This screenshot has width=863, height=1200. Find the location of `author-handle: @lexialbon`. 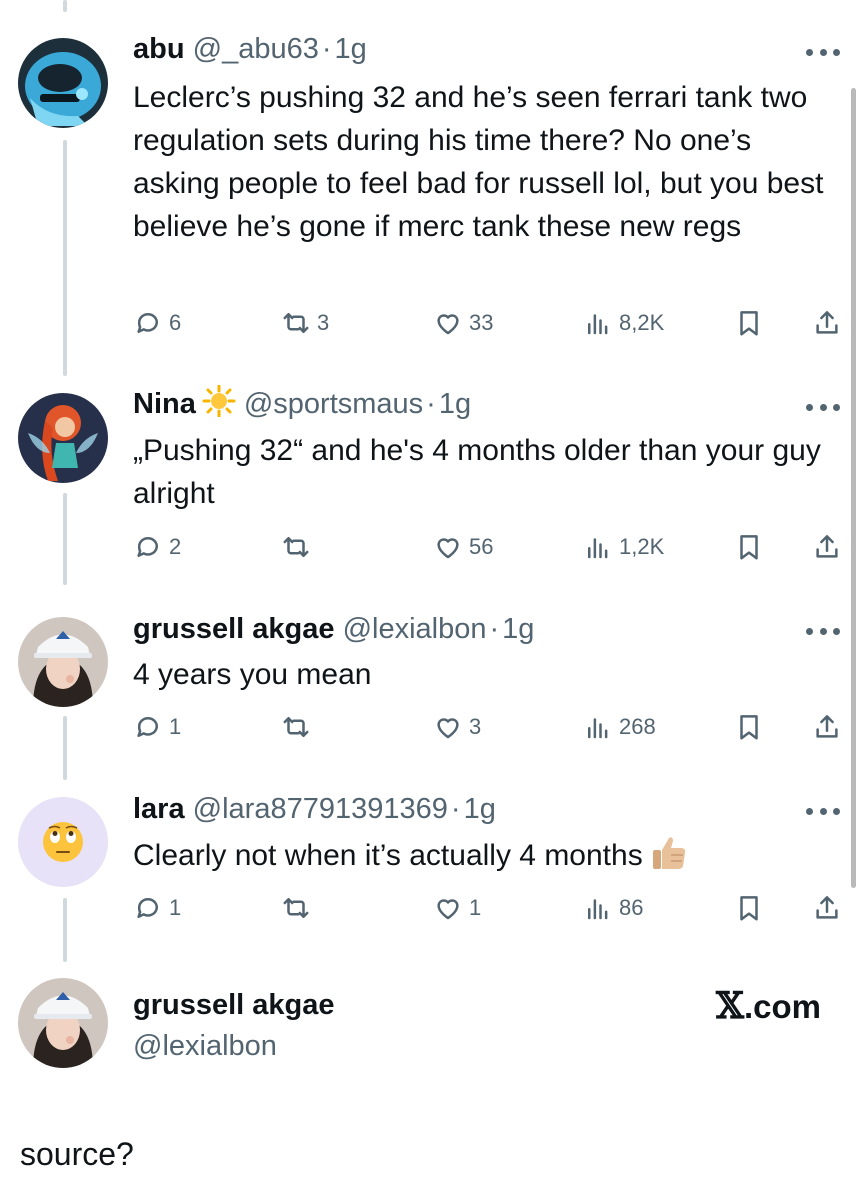

author-handle: @lexialbon is located at coordinates (205, 1046).